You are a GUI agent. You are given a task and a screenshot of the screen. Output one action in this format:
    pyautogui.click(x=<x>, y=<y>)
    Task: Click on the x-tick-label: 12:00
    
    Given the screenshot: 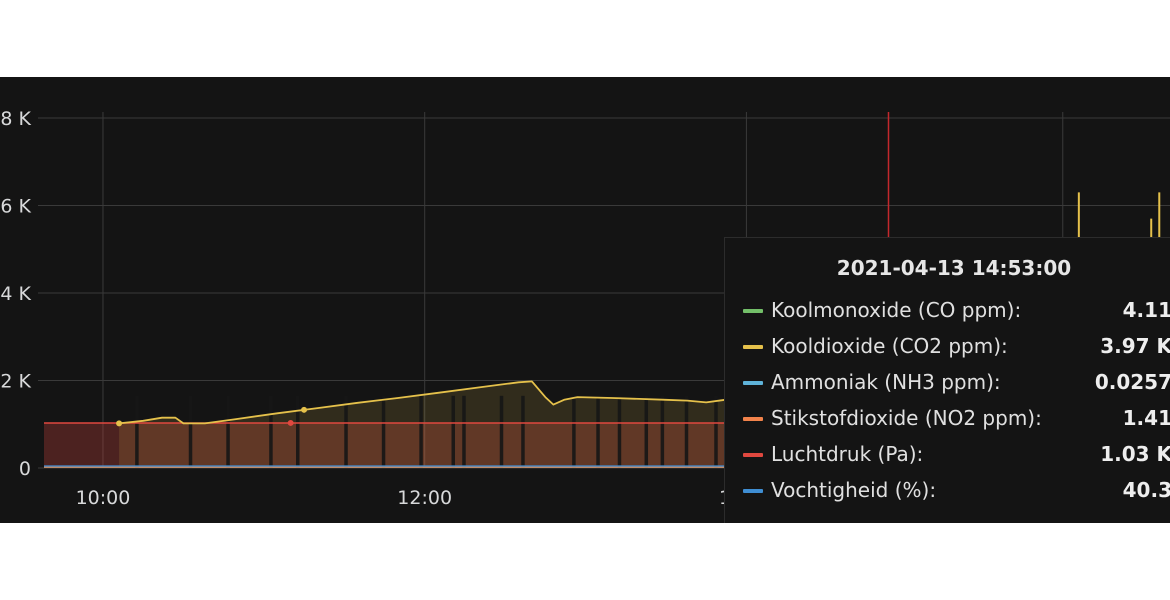 What is the action you would take?
    pyautogui.click(x=424, y=498)
    